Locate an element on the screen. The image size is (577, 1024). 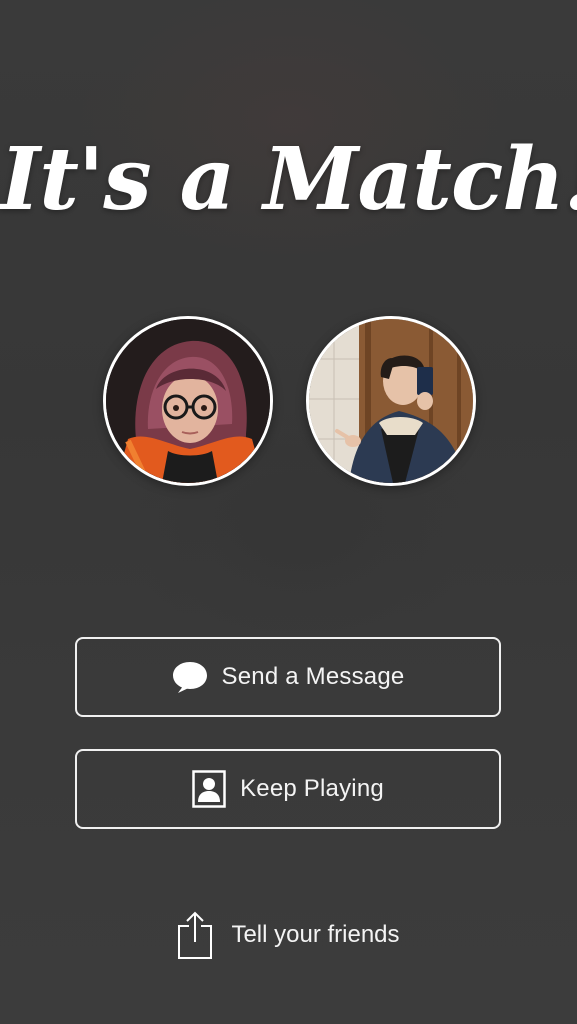
profile-card-icon is located at coordinates (209, 789).